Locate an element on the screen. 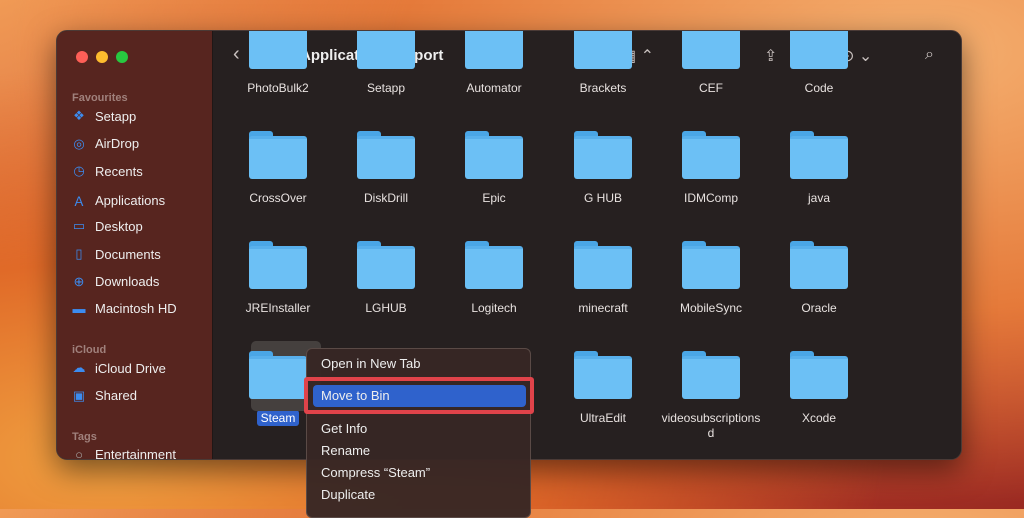 The width and height of the screenshot is (1024, 518). menu-item-rename: Rename is located at coordinates (345, 450).